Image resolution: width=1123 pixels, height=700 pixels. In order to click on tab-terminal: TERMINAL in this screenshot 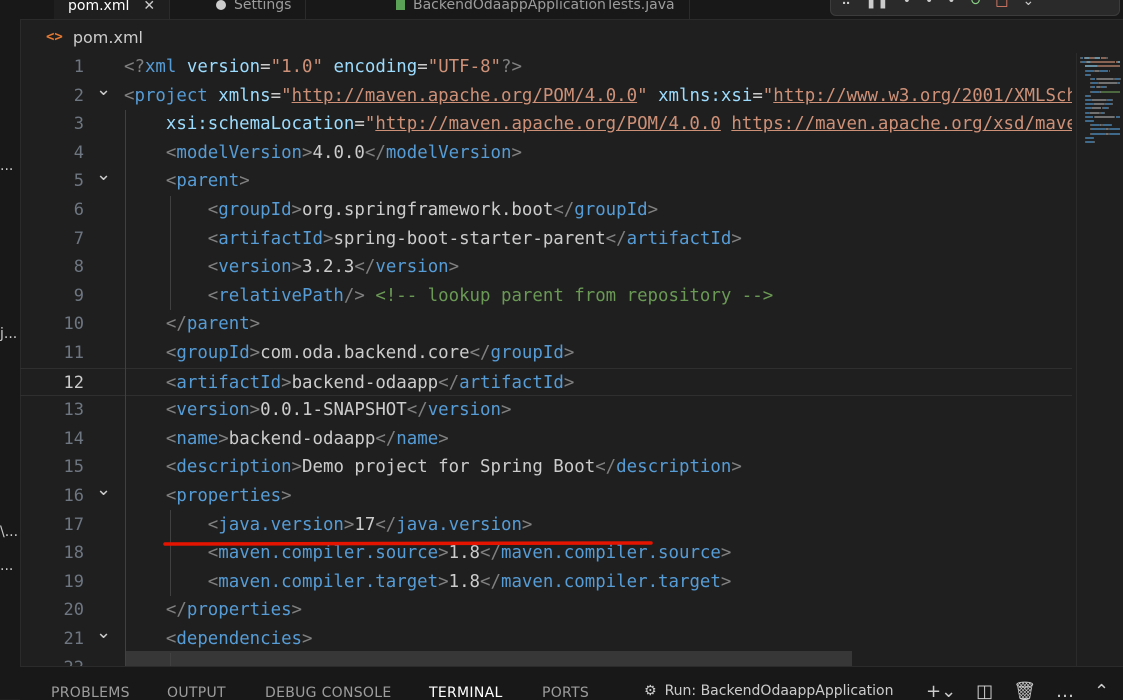, I will do `click(466, 692)`.